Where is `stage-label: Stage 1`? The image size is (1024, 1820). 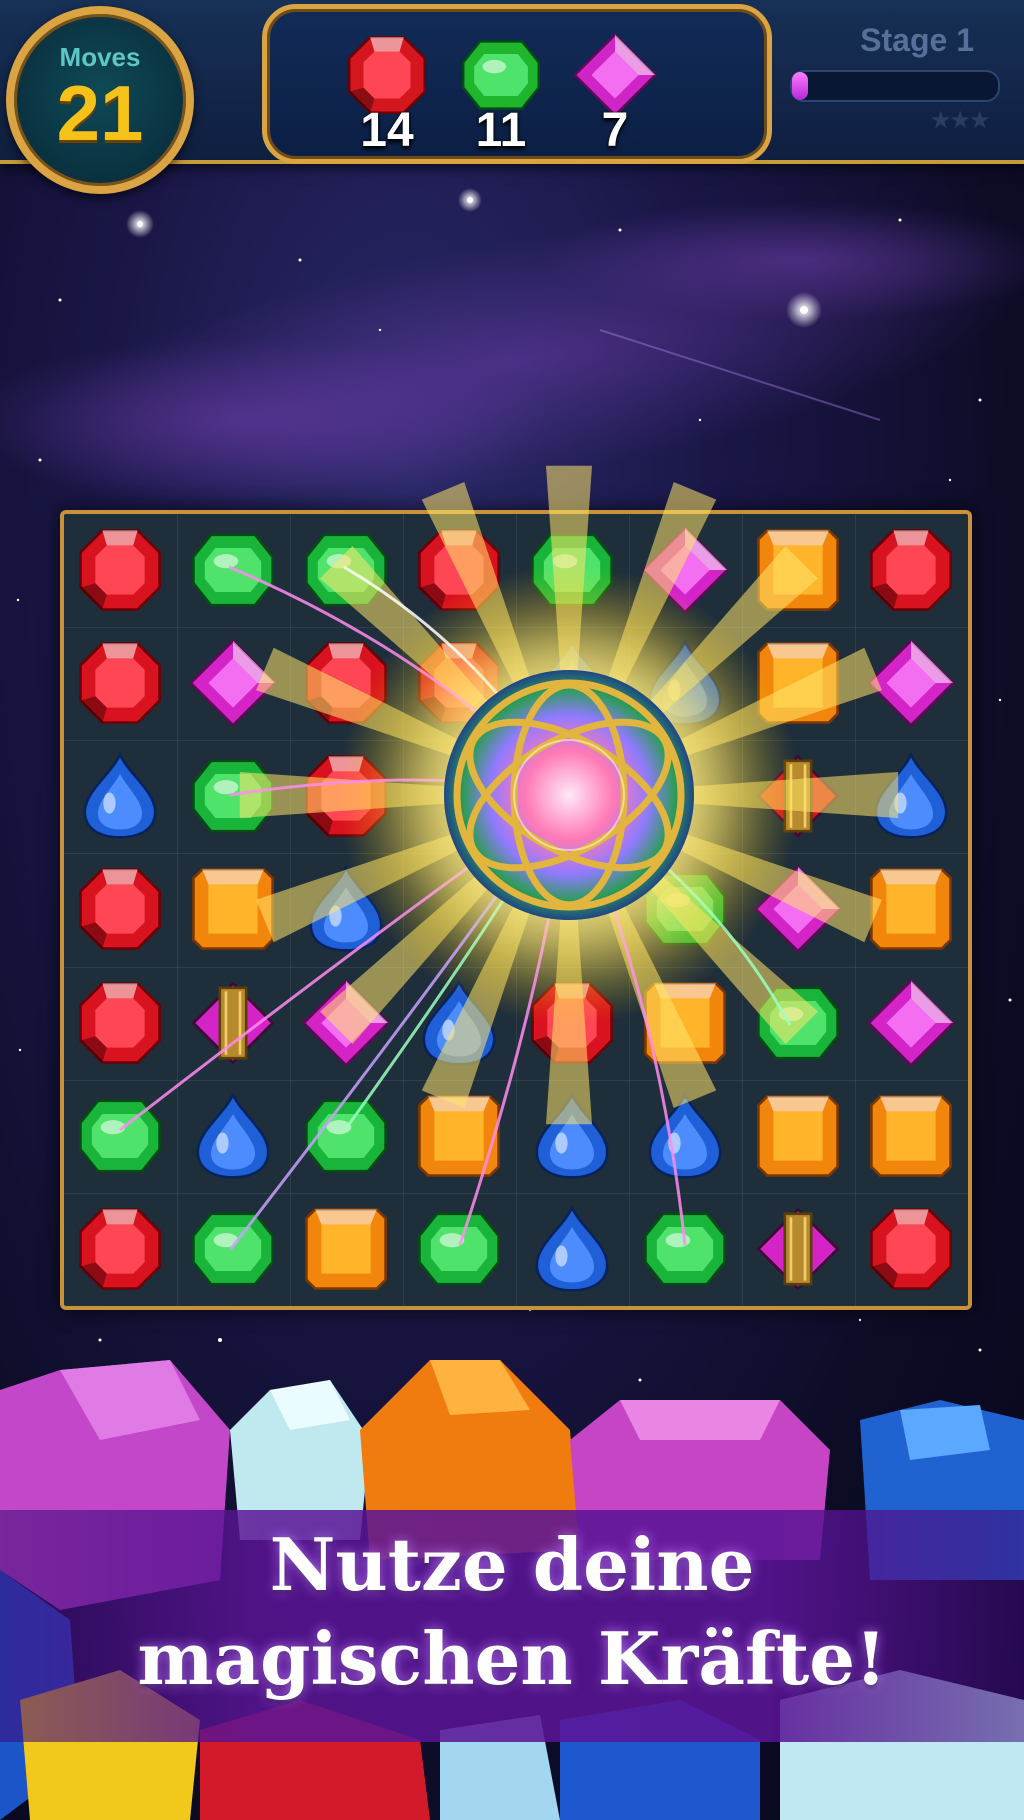 stage-label: Stage 1 is located at coordinates (917, 40).